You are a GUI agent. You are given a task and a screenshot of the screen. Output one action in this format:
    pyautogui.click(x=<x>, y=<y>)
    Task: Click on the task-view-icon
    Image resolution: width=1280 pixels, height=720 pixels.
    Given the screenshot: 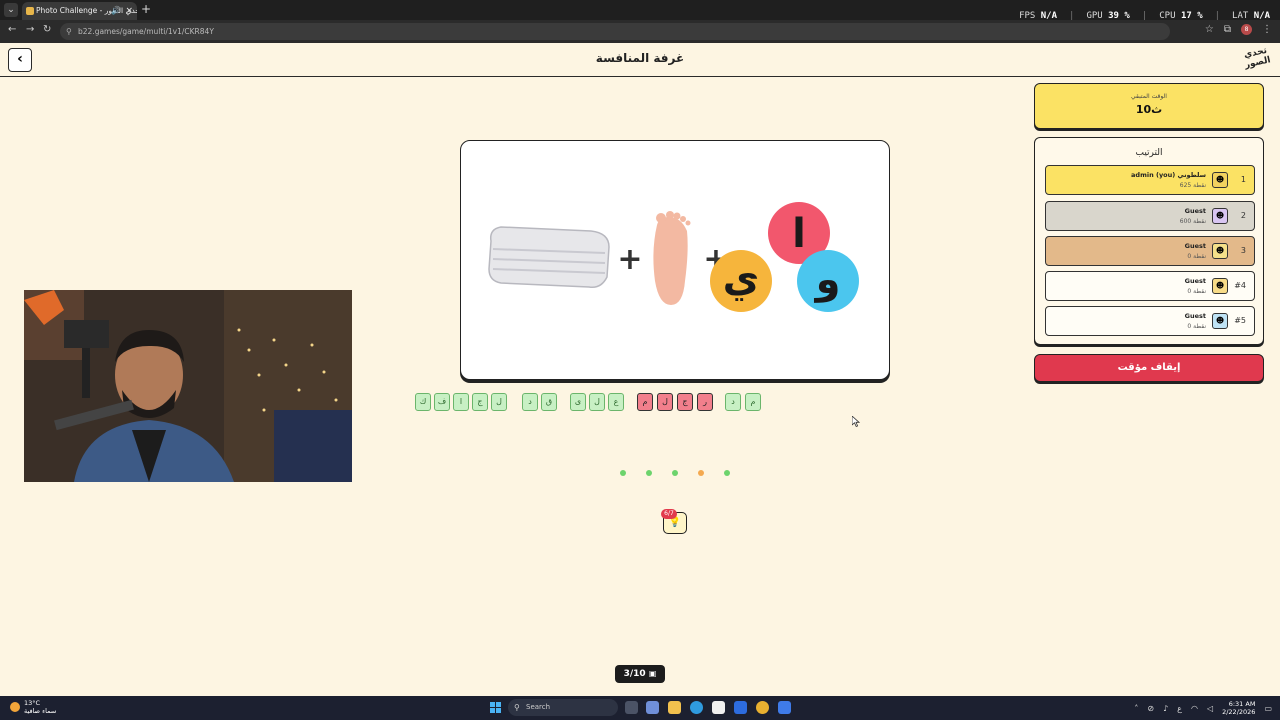 What is the action you would take?
    pyautogui.click(x=631, y=707)
    